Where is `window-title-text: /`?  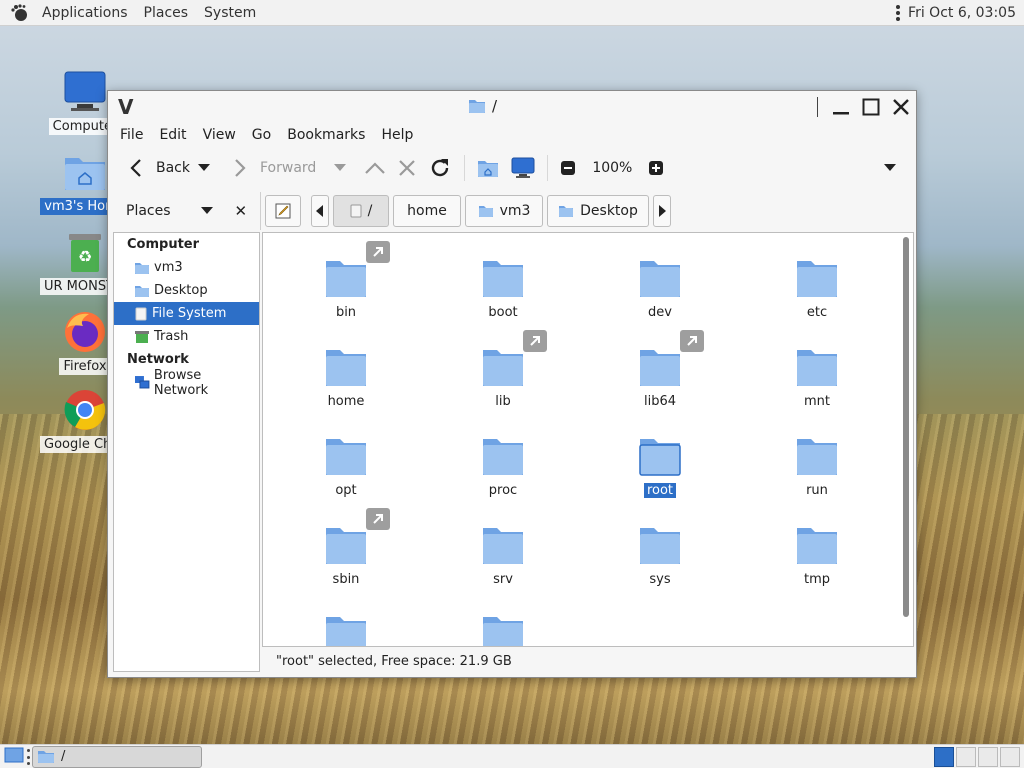 window-title-text: / is located at coordinates (495, 106).